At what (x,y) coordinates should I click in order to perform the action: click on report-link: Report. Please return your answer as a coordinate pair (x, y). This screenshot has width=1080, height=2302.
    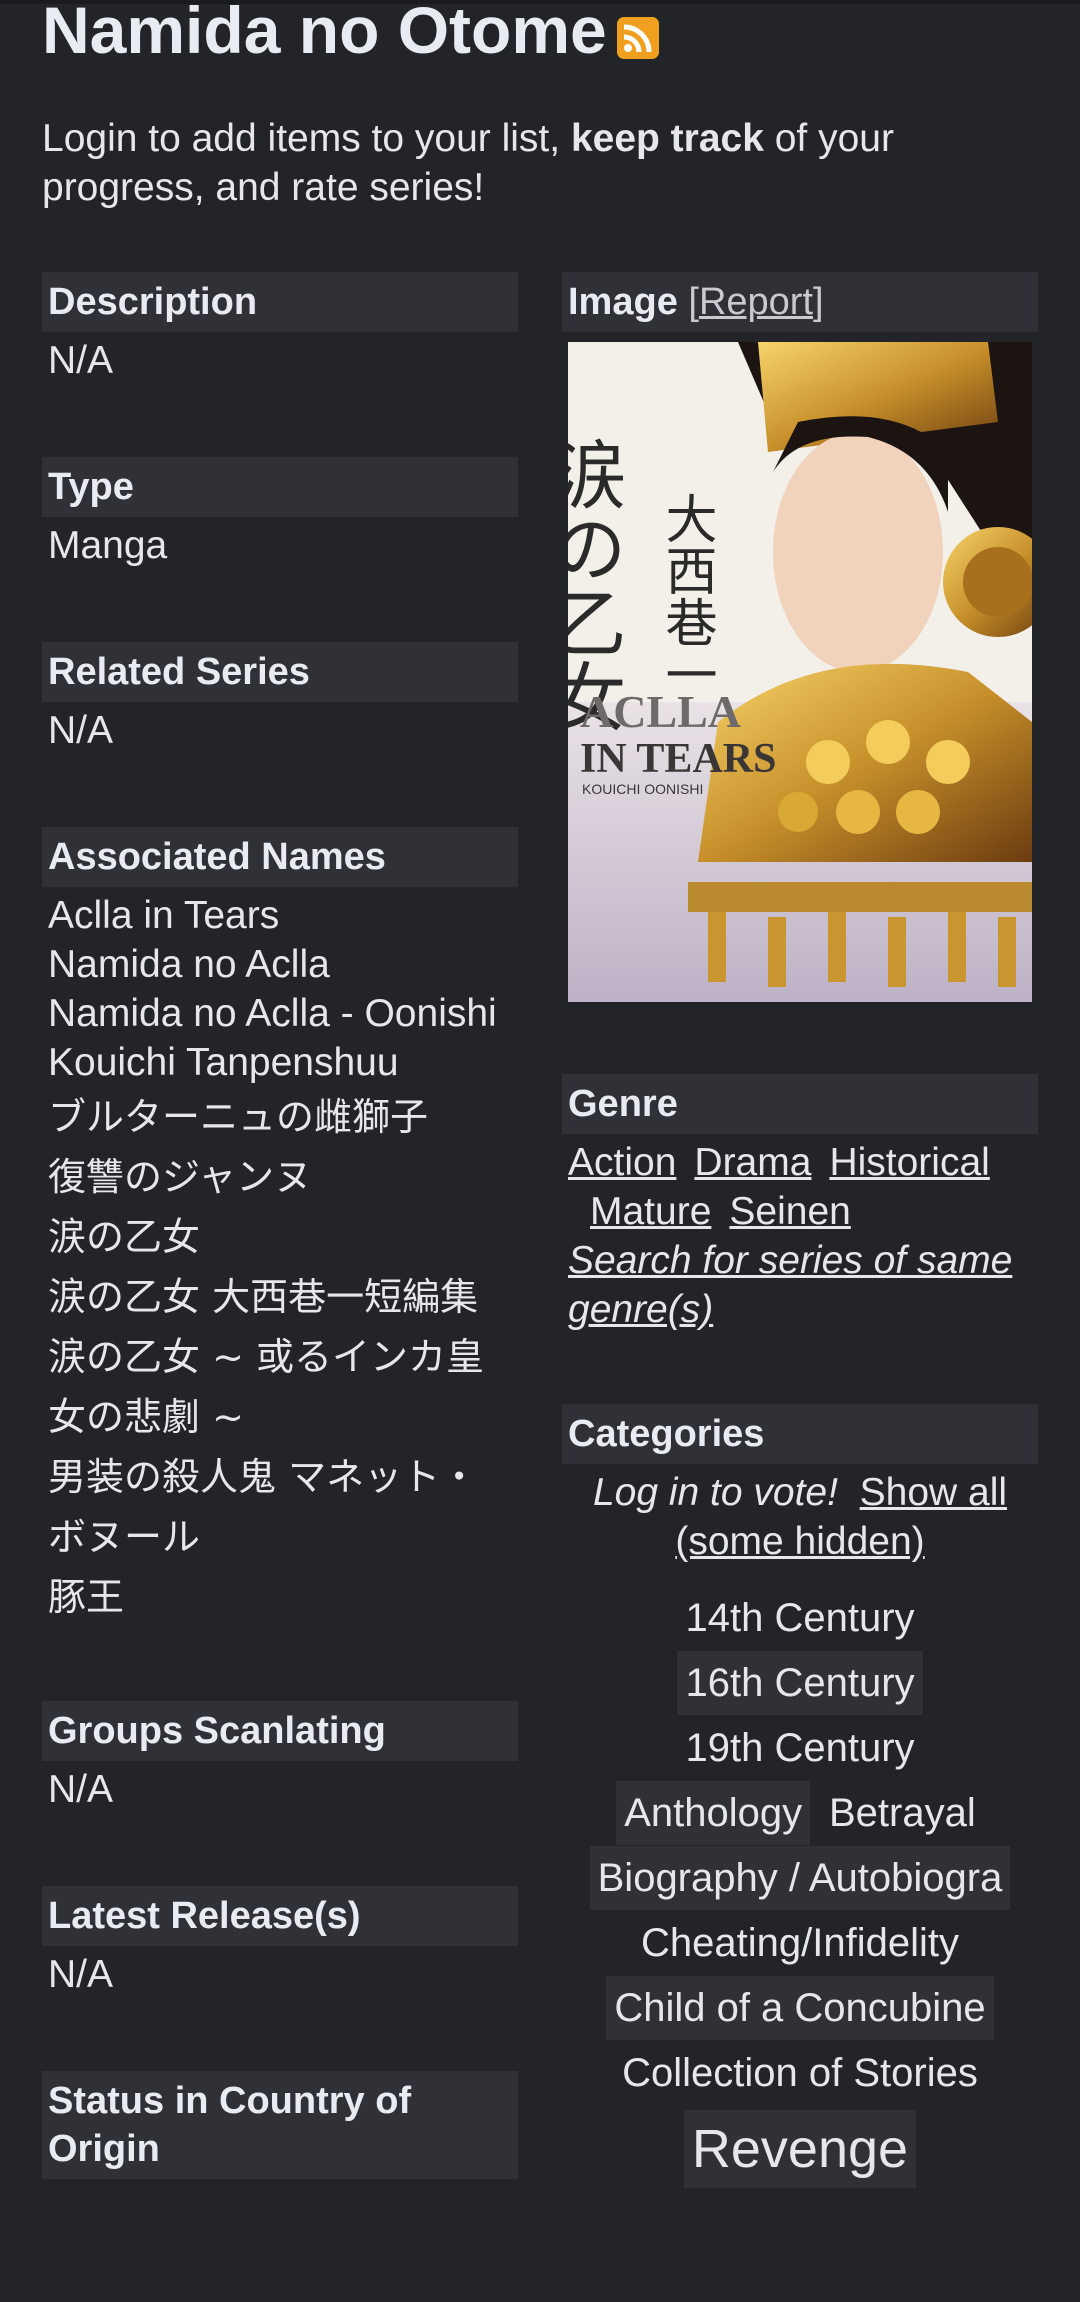
    Looking at the image, I should click on (756, 302).